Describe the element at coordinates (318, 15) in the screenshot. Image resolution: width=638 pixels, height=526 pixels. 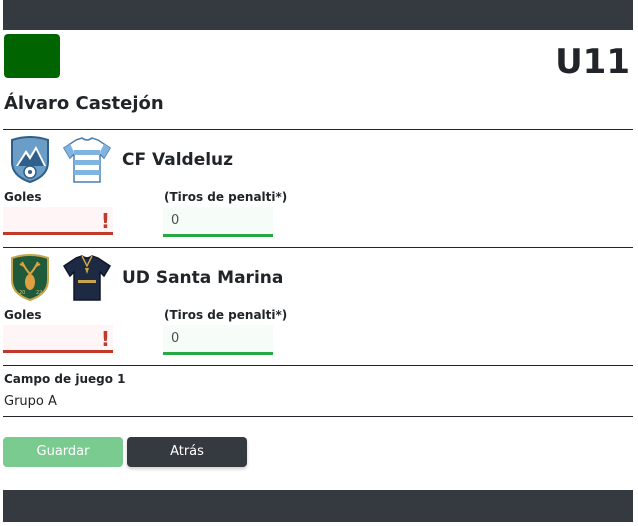
I see `top-navbar` at that location.